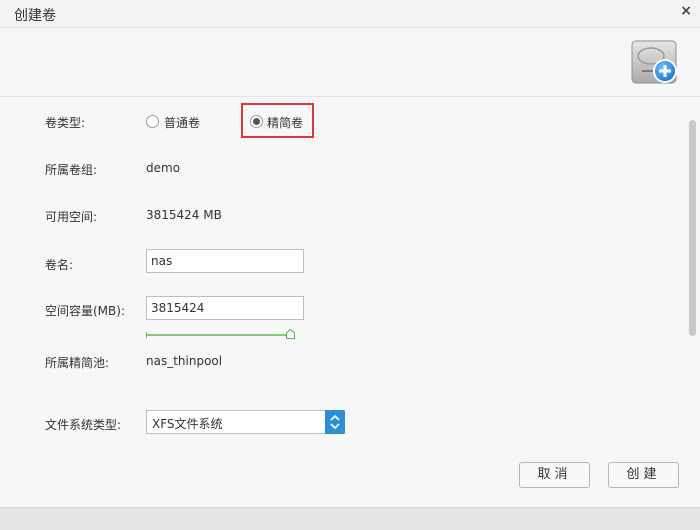 The height and width of the screenshot is (530, 700). I want to click on volume-group-label: 所属卷组:, so click(71, 170).